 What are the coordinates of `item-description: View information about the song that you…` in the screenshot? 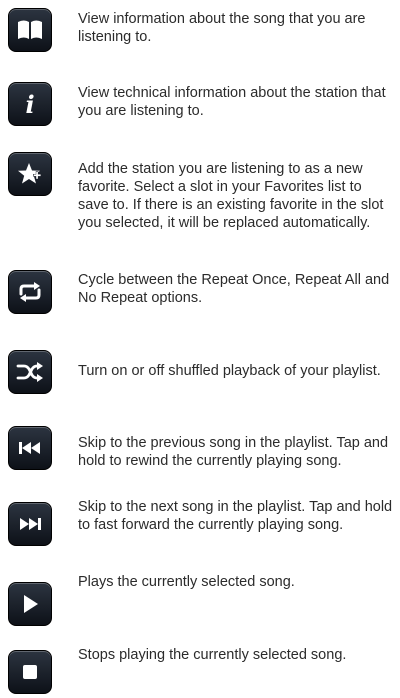 It's located at (222, 28).